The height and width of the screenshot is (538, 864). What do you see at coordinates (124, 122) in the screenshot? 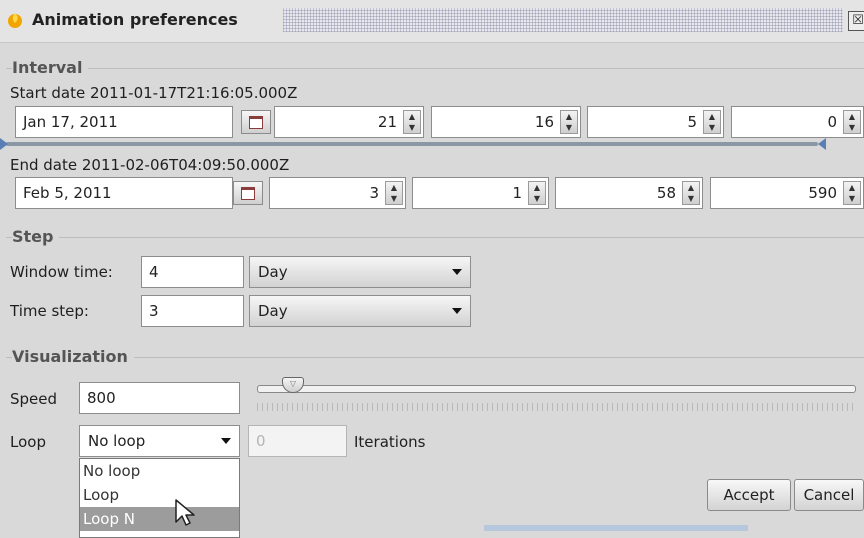
I see `start-date-field: Jan 17, 2011` at bounding box center [124, 122].